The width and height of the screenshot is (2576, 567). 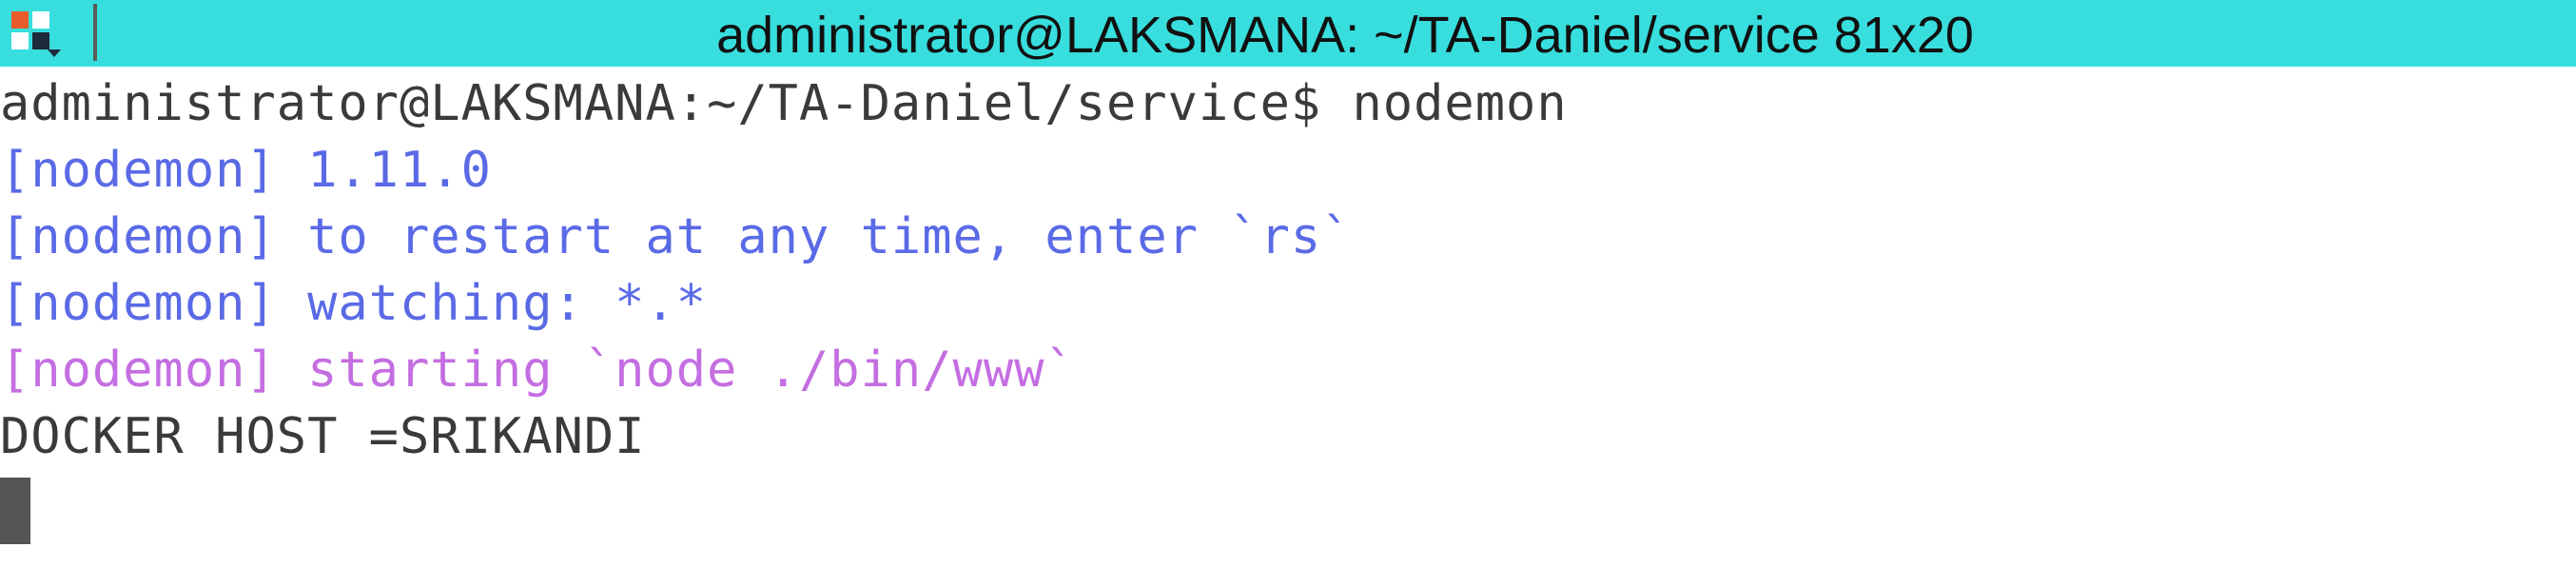 I want to click on terminal-line-nodemon-version: [nodemon] 1.11.0, so click(x=246, y=170).